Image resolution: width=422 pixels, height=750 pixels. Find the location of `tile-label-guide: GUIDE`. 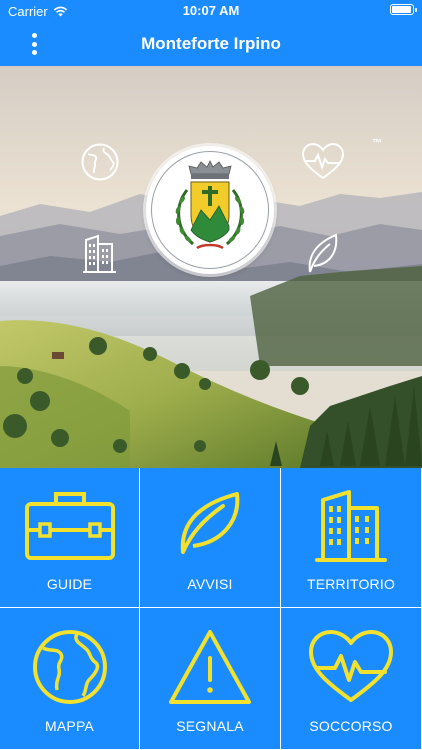

tile-label-guide: GUIDE is located at coordinates (69, 584).